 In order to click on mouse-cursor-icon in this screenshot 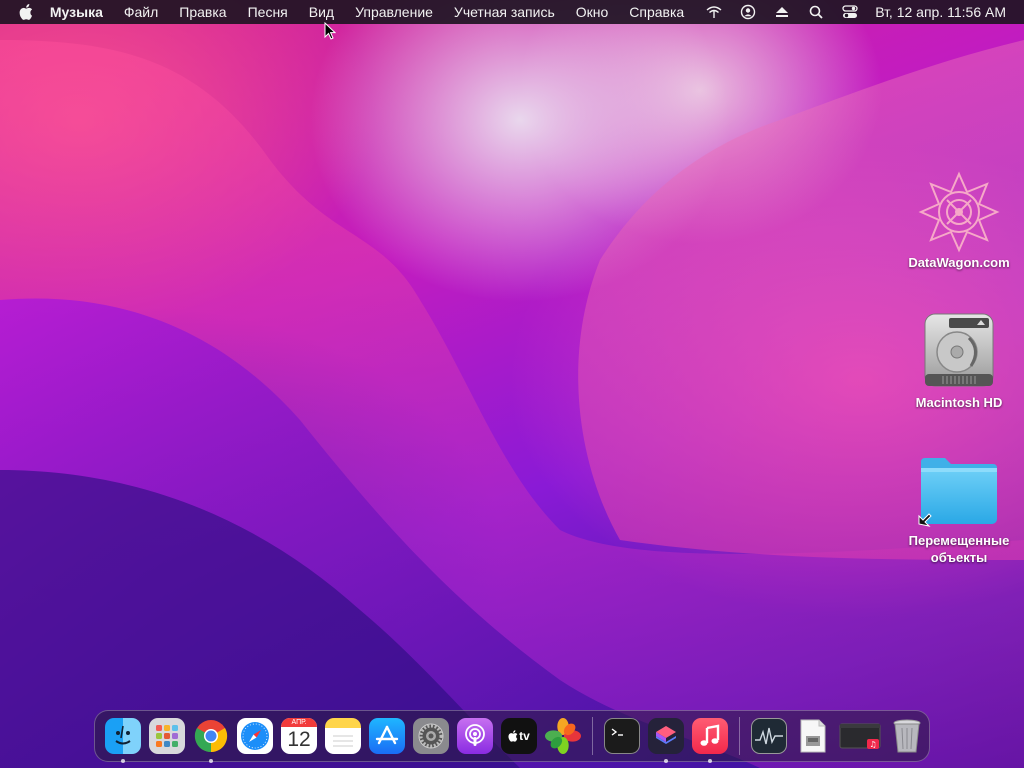, I will do `click(330, 31)`.